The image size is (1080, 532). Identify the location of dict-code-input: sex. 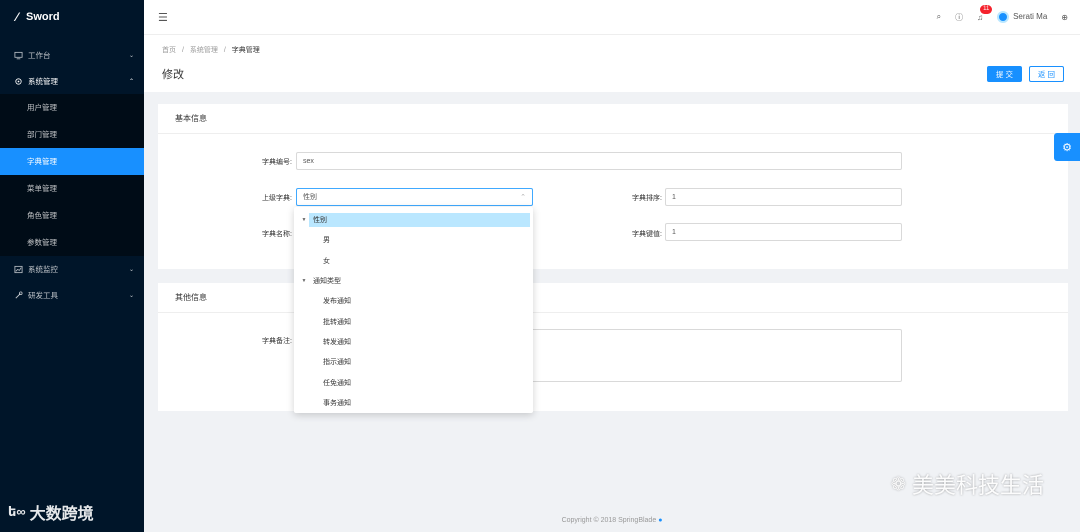
(599, 161).